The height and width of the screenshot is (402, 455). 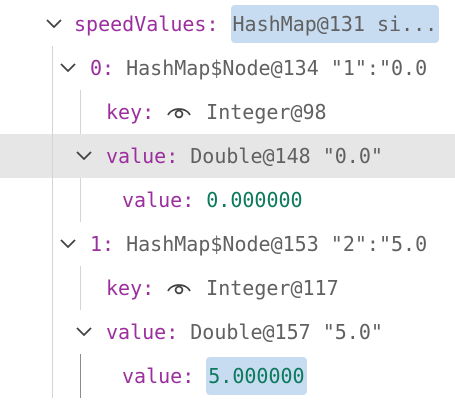 I want to click on variable-value: Double@148 "0.0", so click(x=286, y=156).